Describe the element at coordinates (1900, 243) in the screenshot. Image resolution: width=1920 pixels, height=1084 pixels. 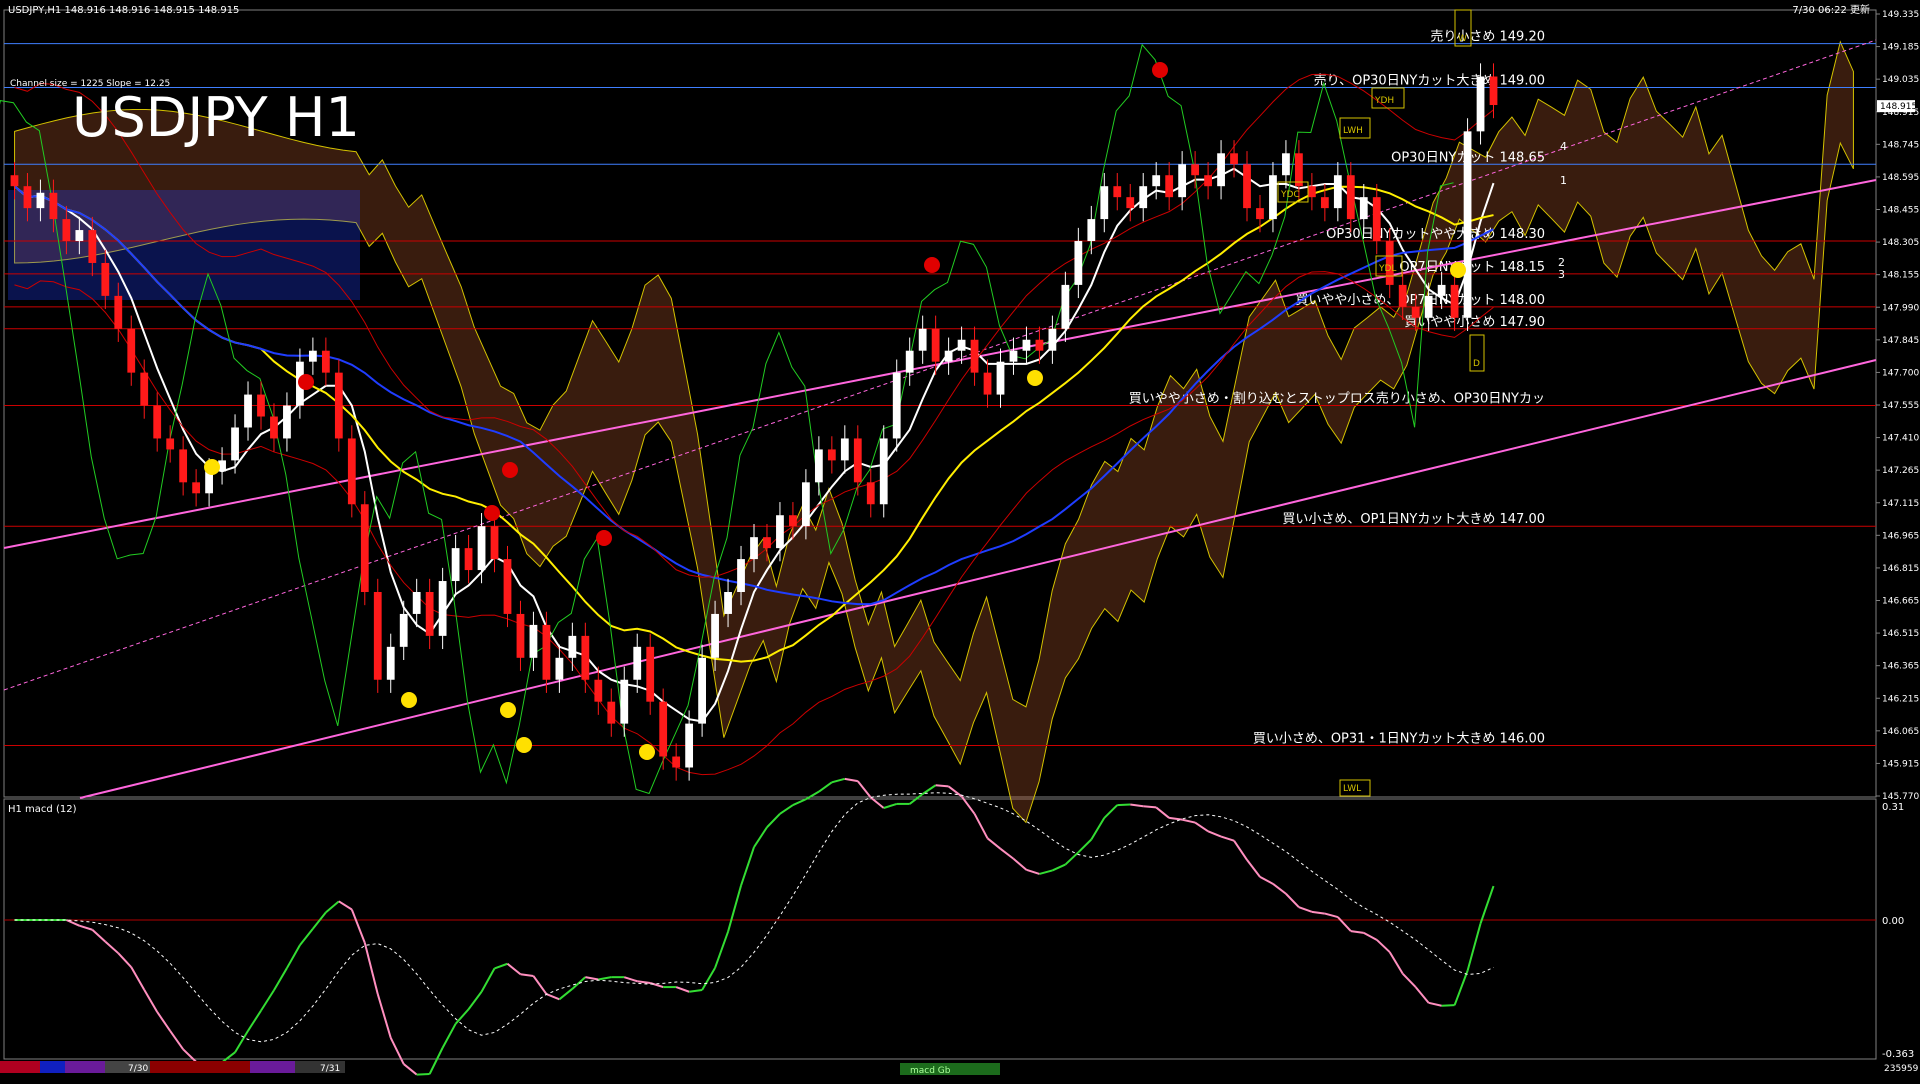
I see `price-tick-label: 148.305` at that location.